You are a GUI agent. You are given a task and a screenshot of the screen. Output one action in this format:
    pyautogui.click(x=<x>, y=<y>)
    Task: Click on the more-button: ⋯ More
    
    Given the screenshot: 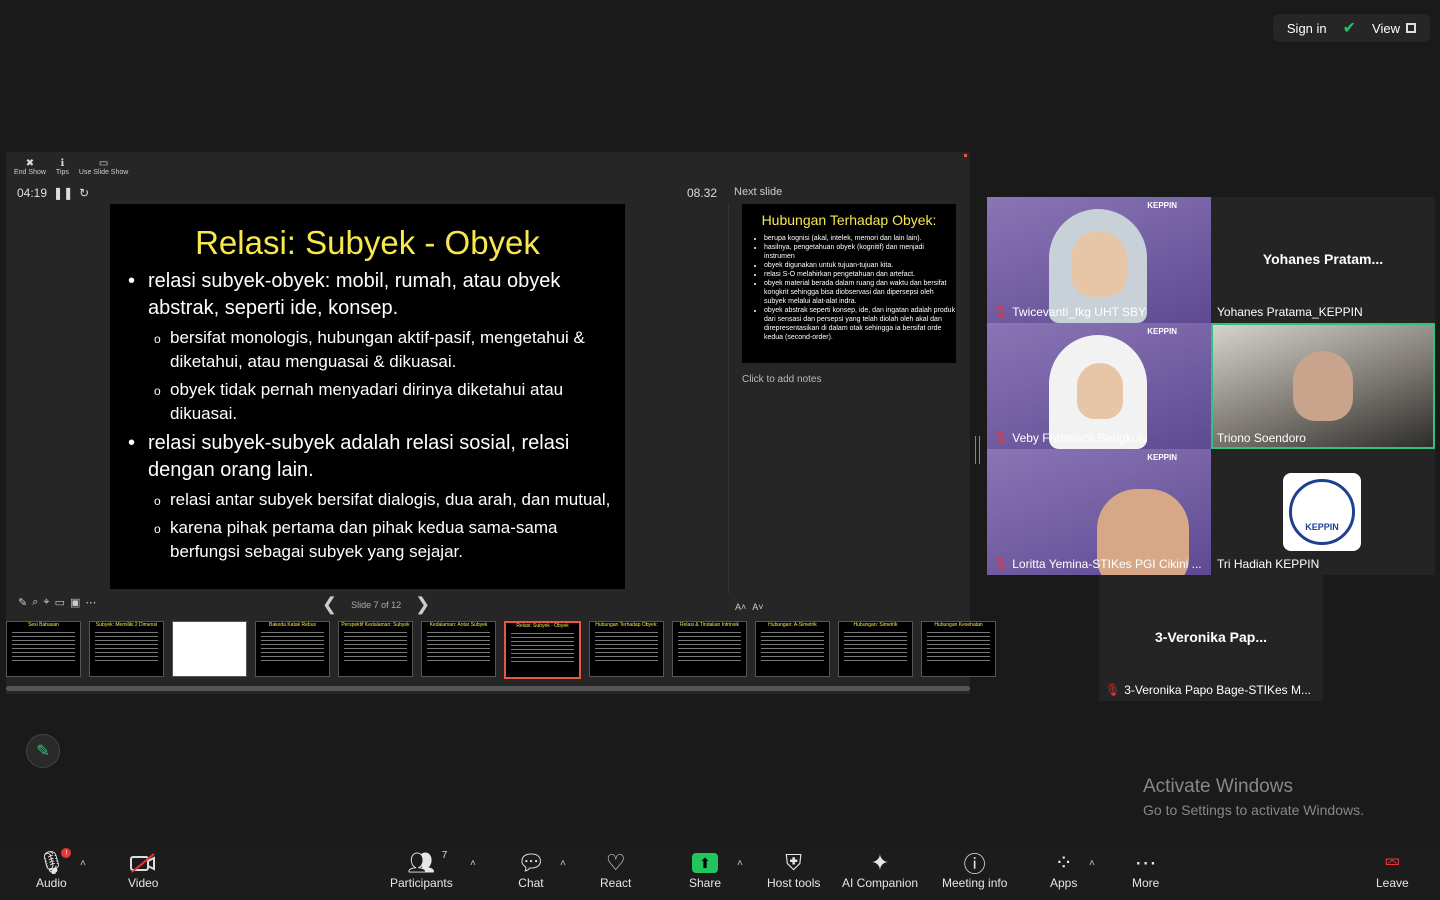 What is the action you would take?
    pyautogui.click(x=1145, y=870)
    